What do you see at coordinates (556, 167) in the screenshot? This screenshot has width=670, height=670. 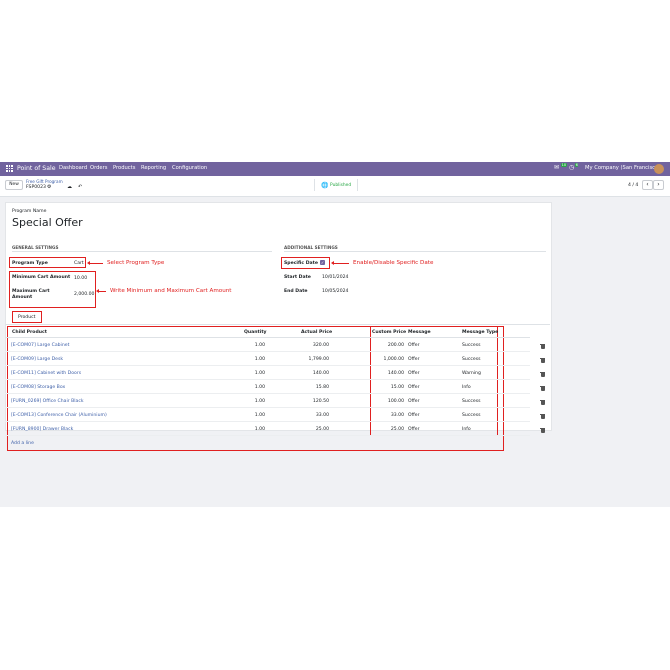 I see `chat-icon: ✉` at bounding box center [556, 167].